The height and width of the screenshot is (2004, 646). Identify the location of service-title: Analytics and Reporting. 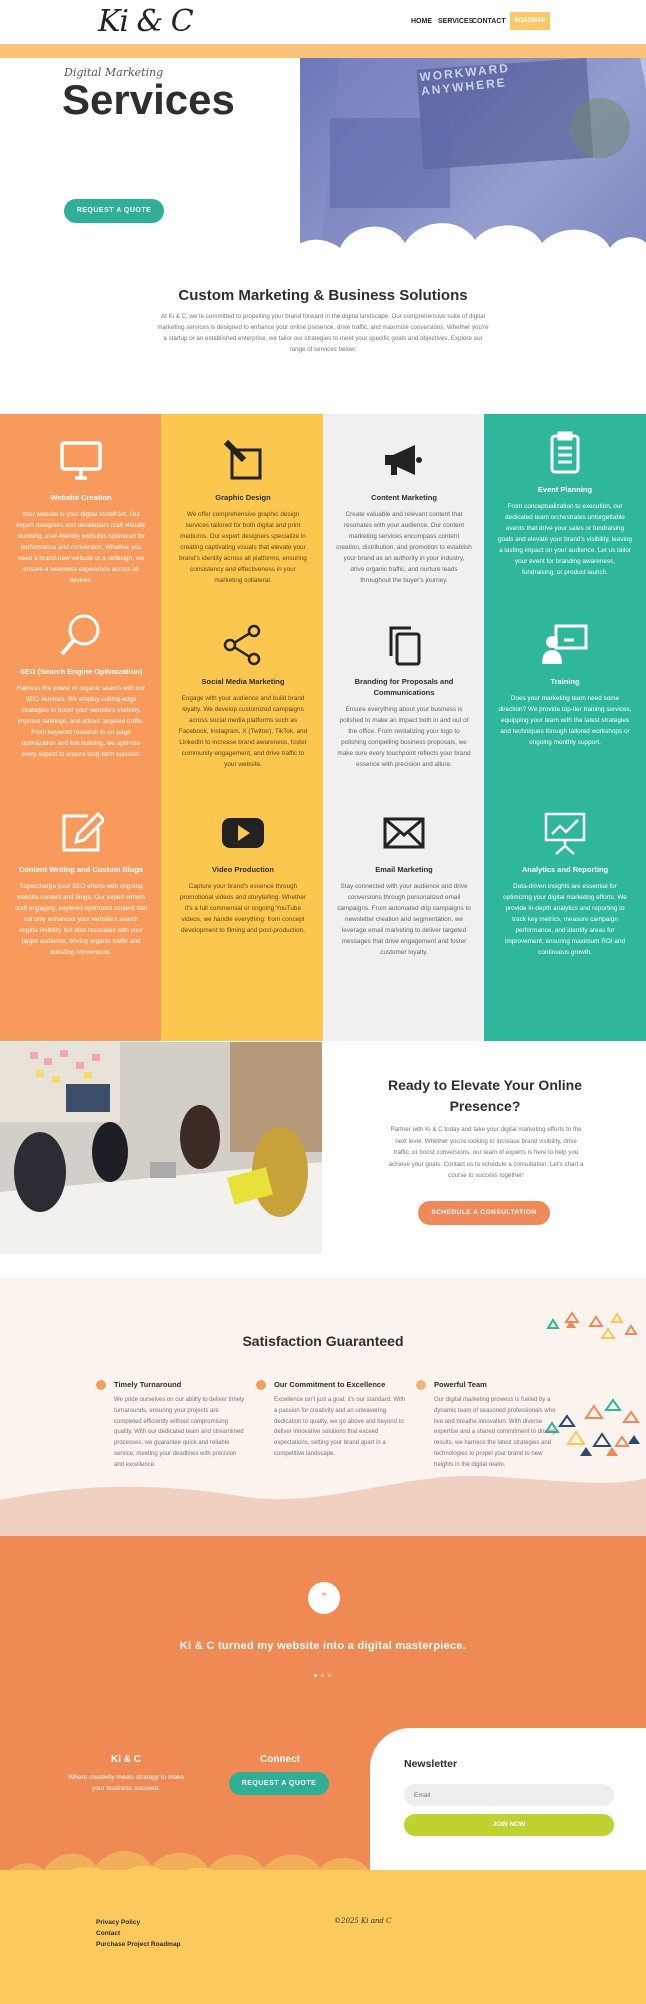
(565, 869).